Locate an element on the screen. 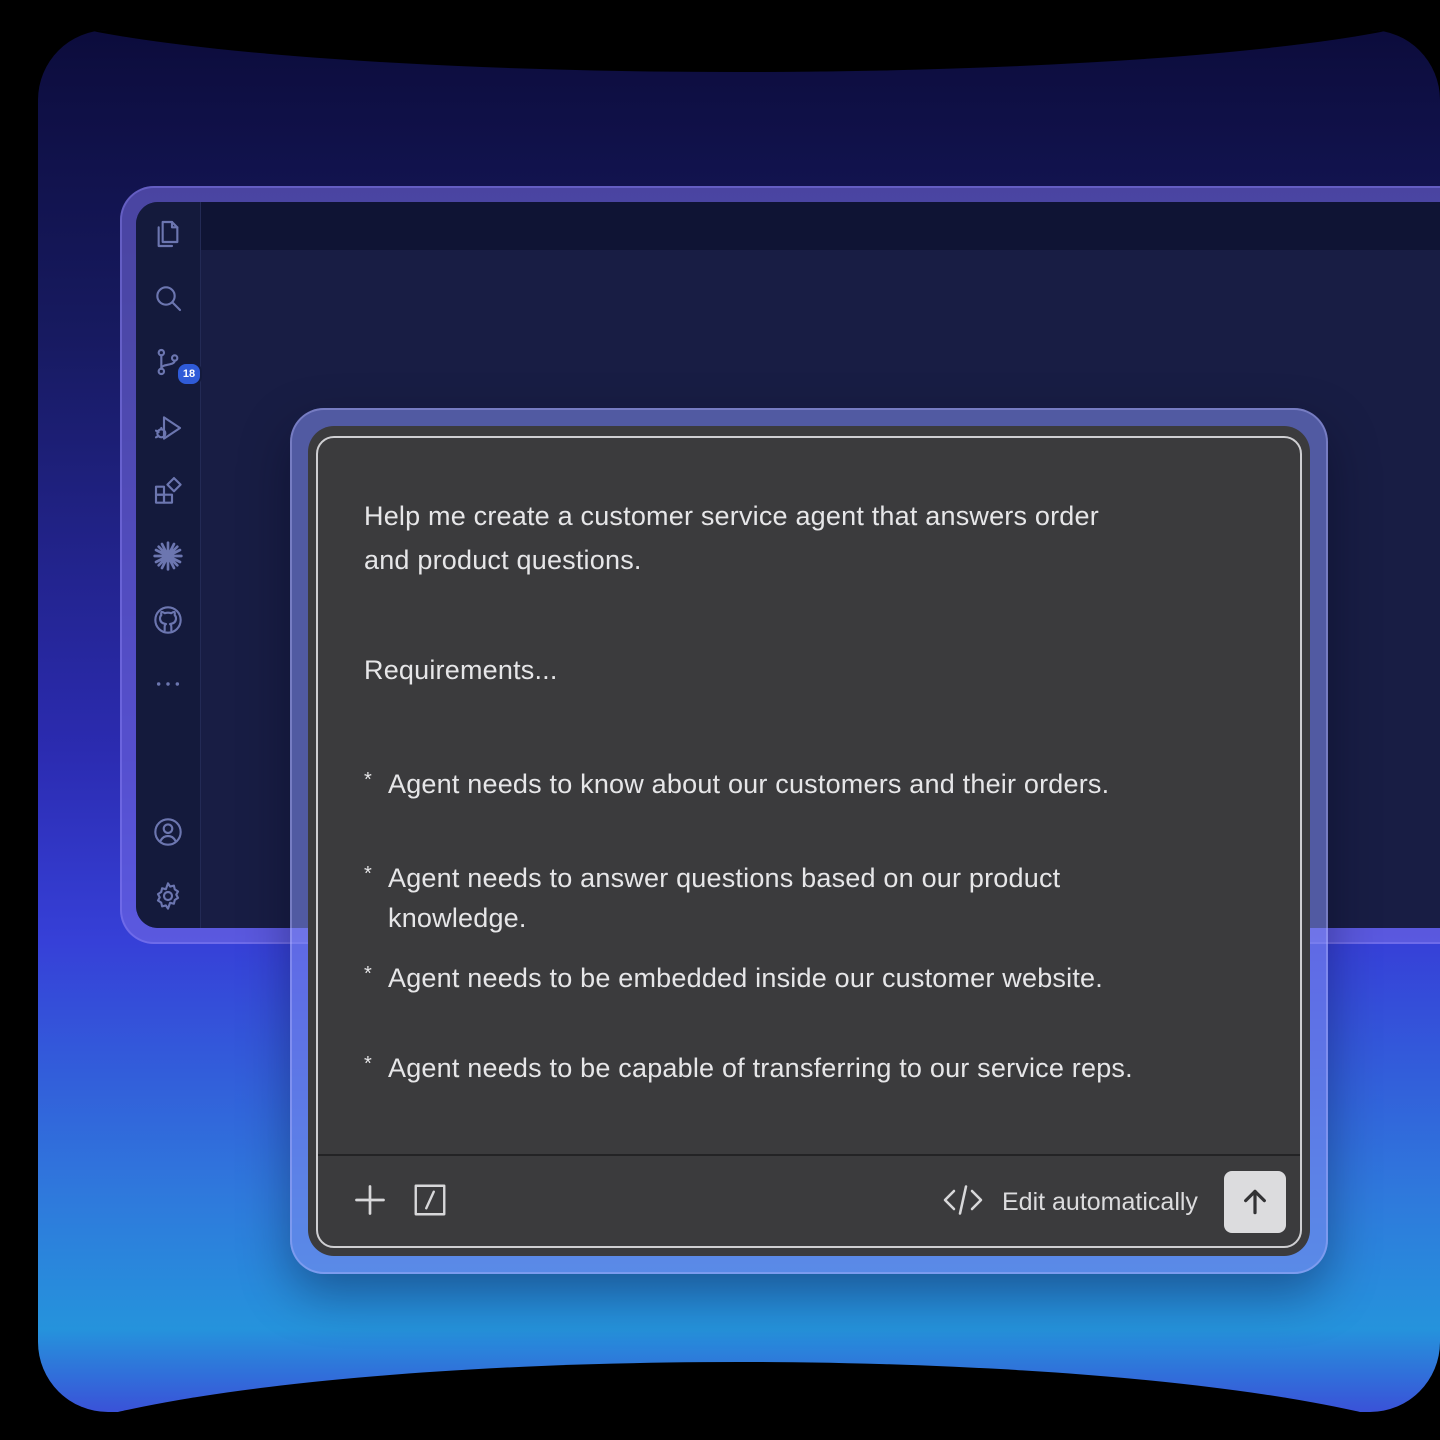 The width and height of the screenshot is (1440, 1440). extensions-icon is located at coordinates (168, 492).